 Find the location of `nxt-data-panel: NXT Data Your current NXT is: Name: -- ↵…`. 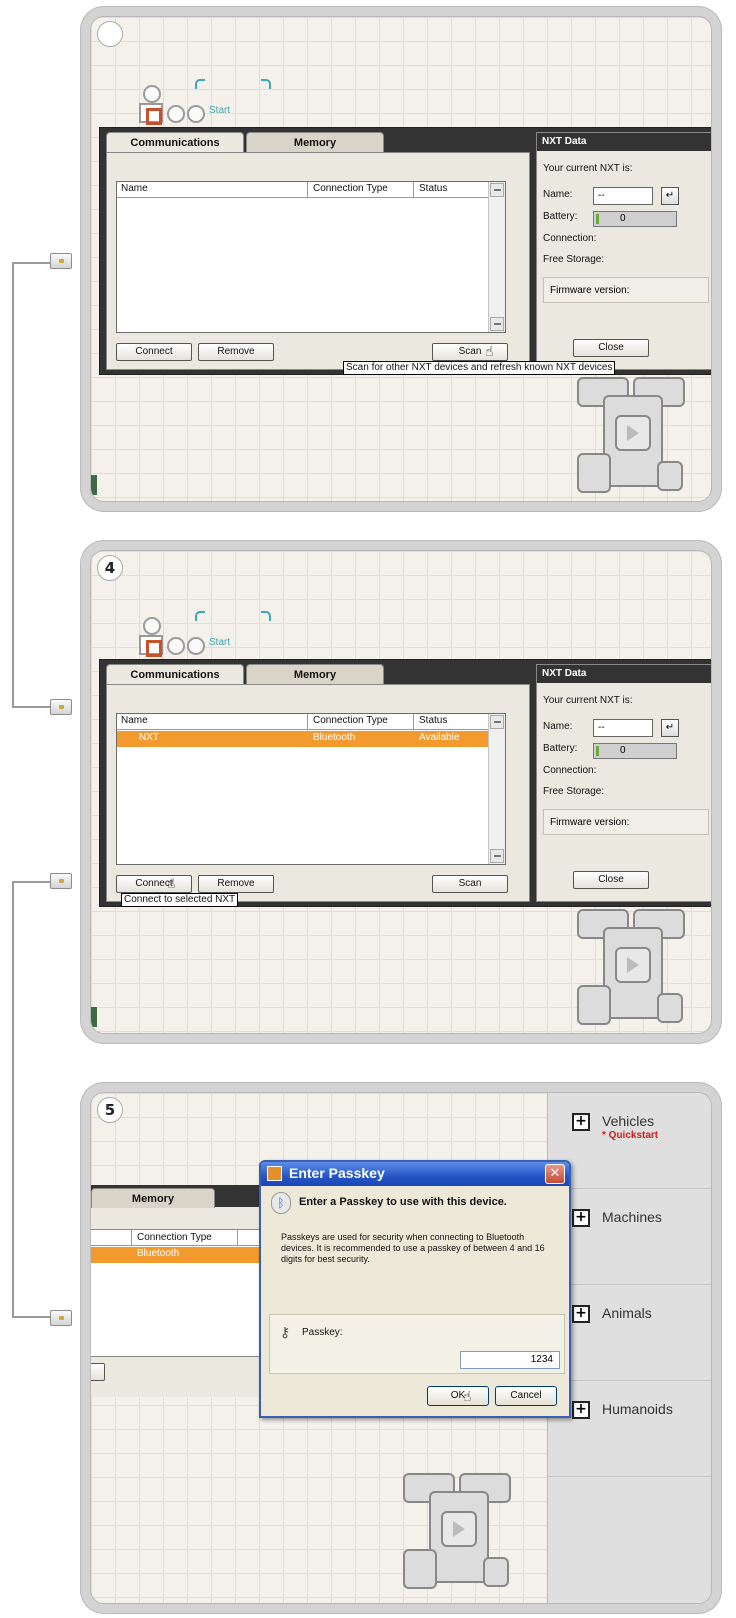

nxt-data-panel: NXT Data Your current NXT is: Name: -- ↵… is located at coordinates (623, 783).